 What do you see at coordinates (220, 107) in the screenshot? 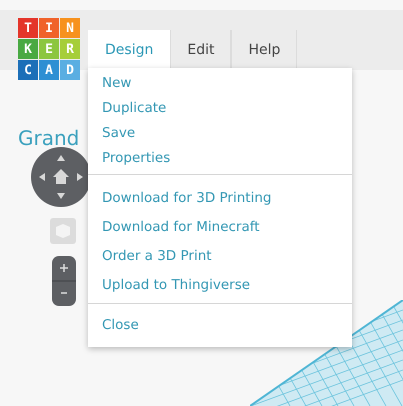
I see `menu-item: Duplicate` at bounding box center [220, 107].